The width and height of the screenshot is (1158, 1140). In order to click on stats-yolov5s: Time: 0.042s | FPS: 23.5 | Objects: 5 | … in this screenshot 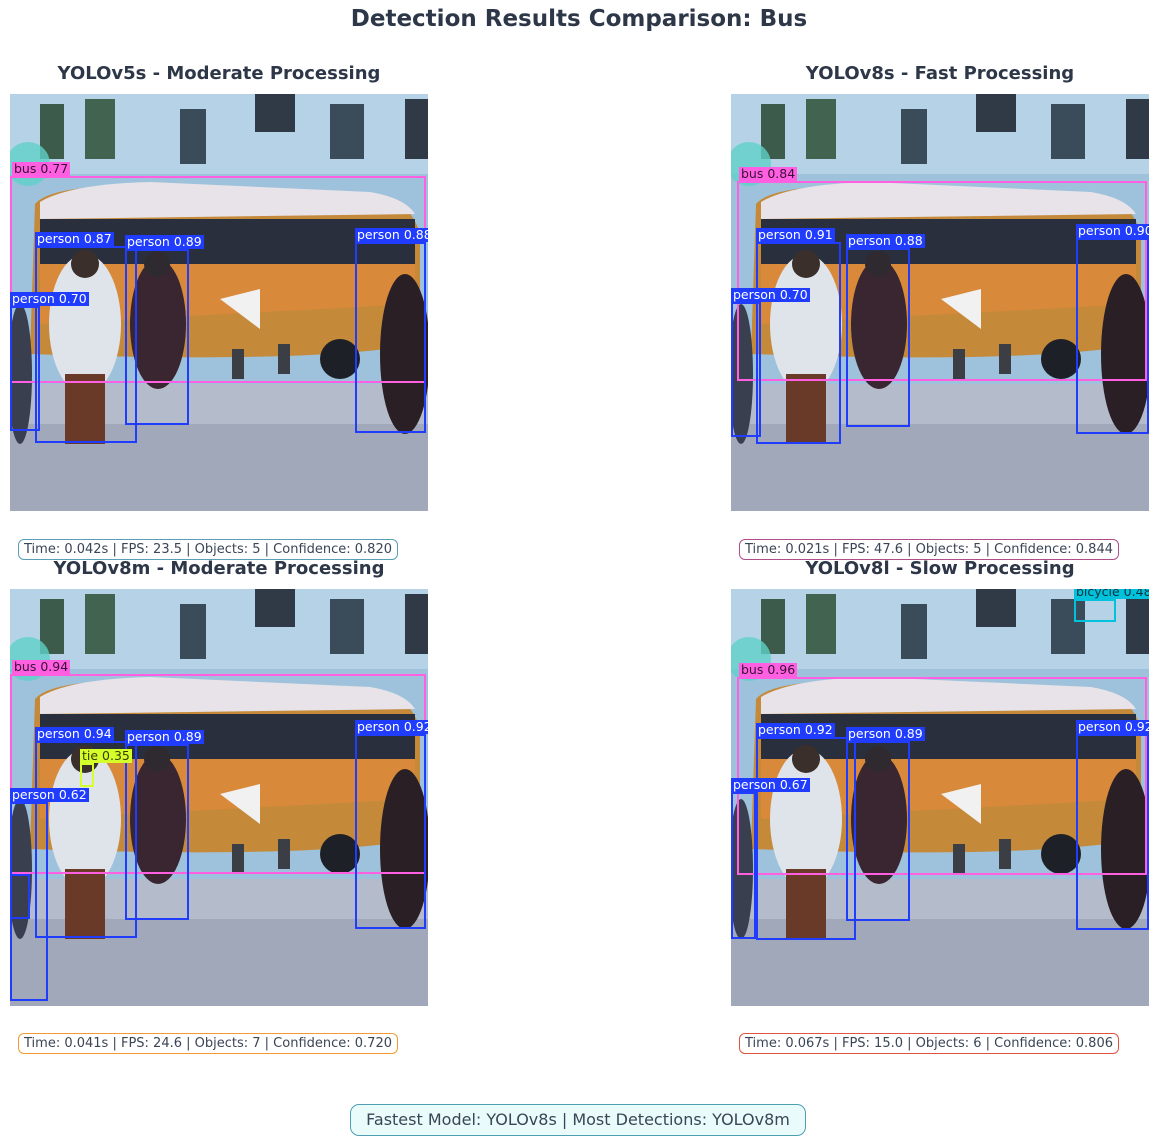, I will do `click(208, 549)`.